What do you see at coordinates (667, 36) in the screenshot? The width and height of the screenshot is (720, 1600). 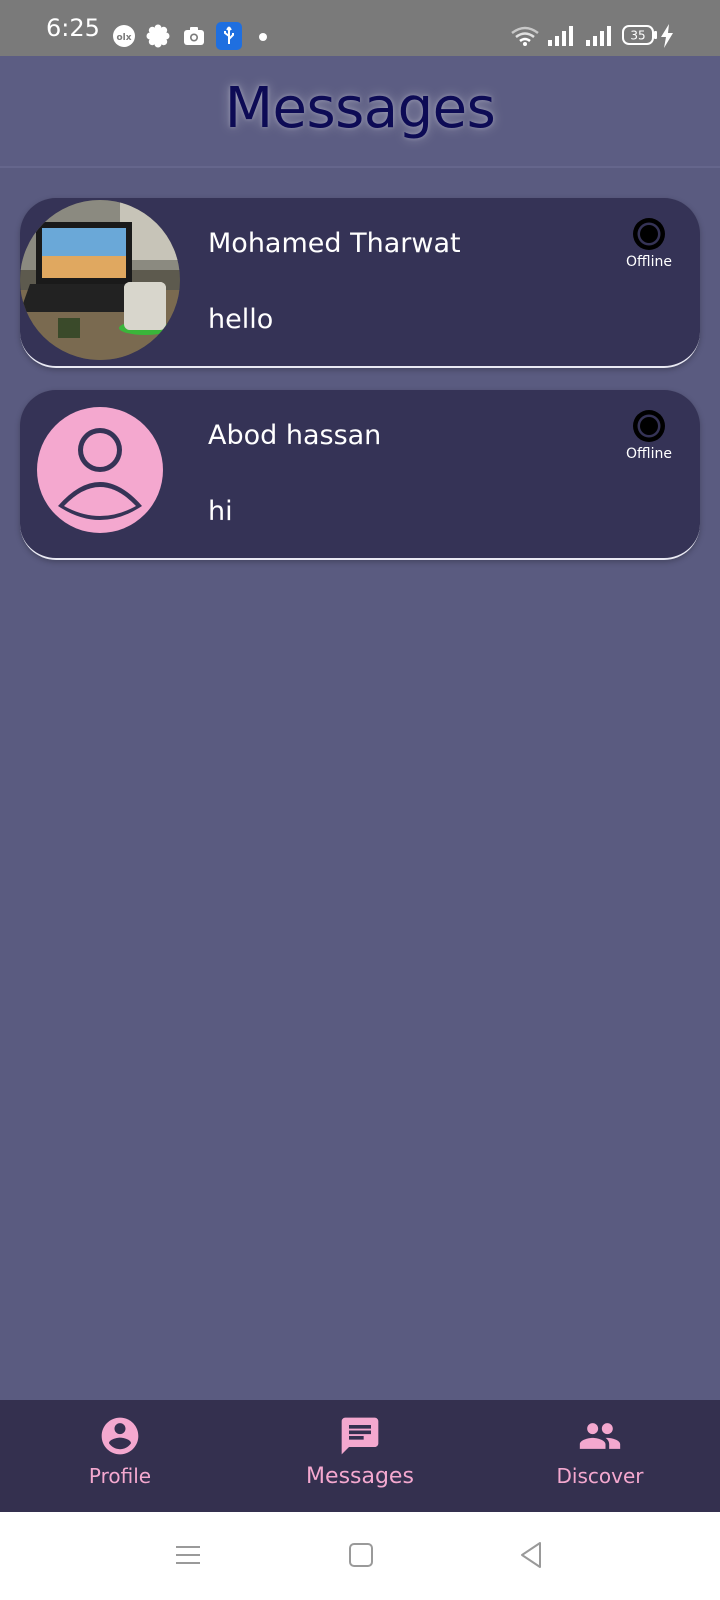 I see `charging-icon` at bounding box center [667, 36].